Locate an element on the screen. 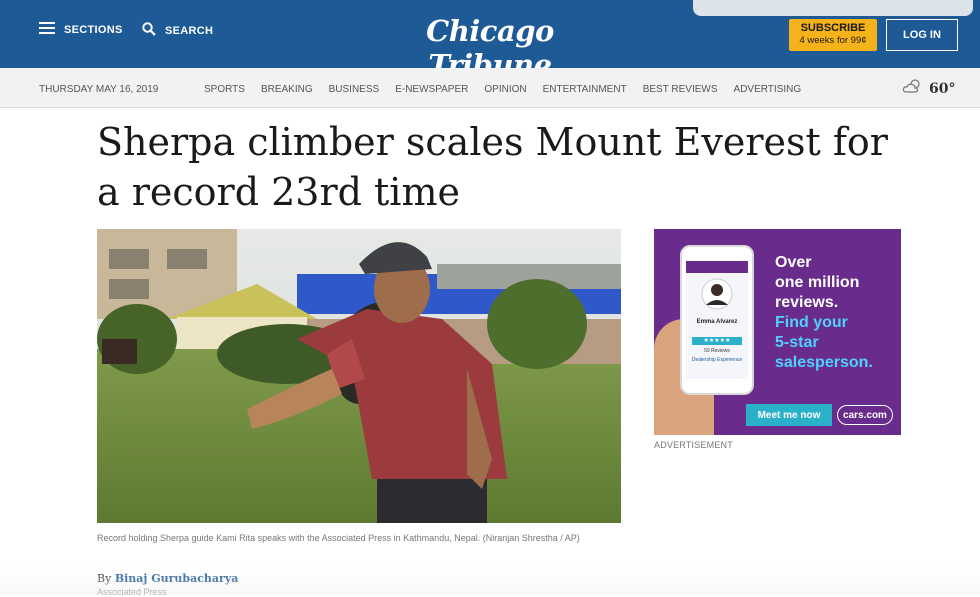  subscribe-label: SUBSCRIBE is located at coordinates (833, 28).